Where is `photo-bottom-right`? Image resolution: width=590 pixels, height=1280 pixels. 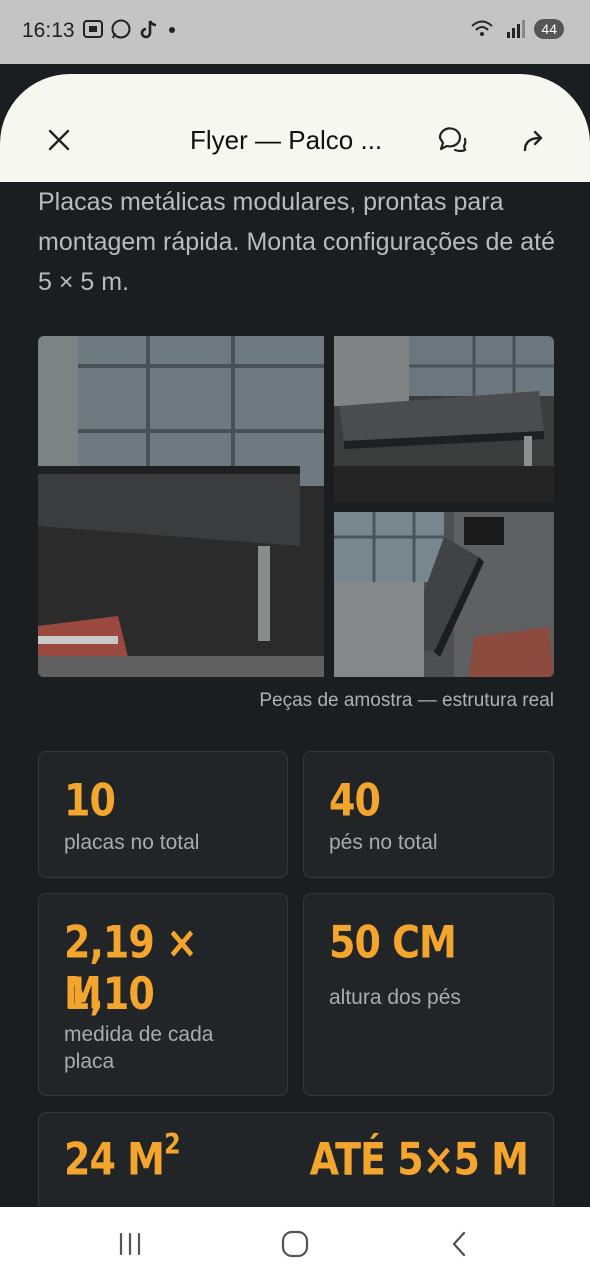 photo-bottom-right is located at coordinates (444, 594).